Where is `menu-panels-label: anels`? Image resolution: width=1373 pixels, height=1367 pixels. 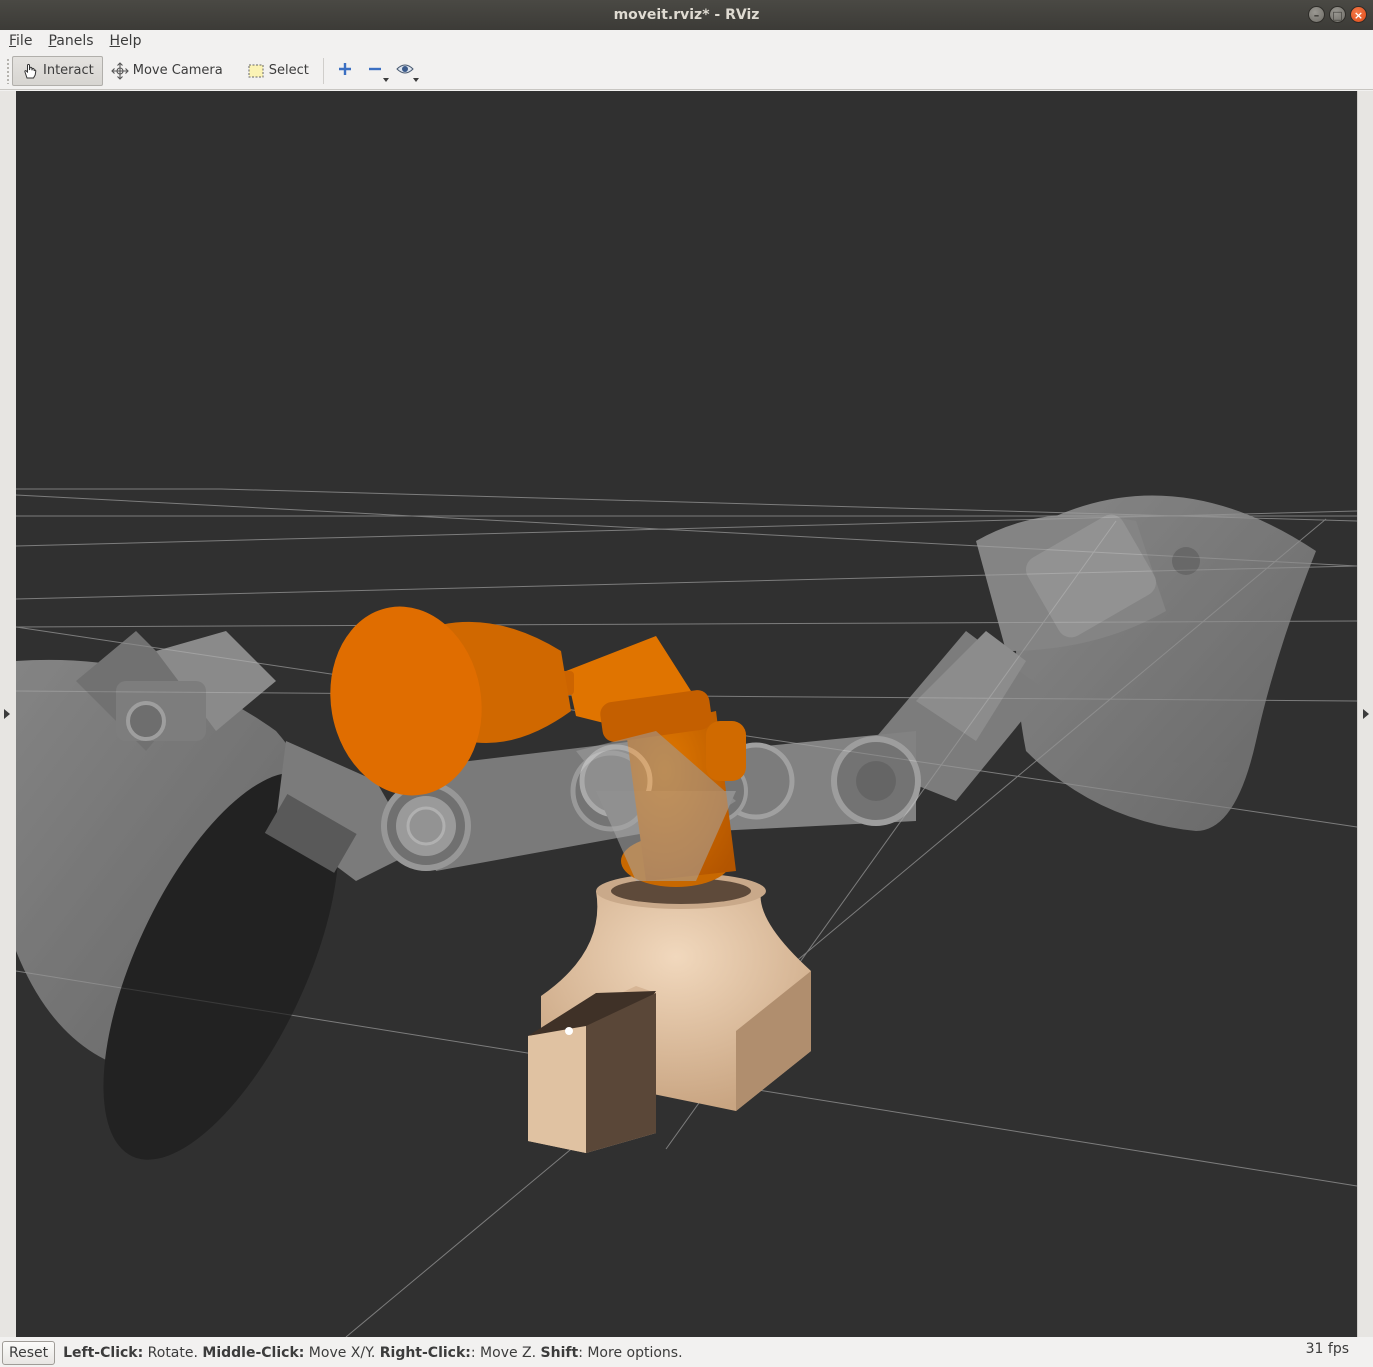
menu-panels-label: anels is located at coordinates (75, 41).